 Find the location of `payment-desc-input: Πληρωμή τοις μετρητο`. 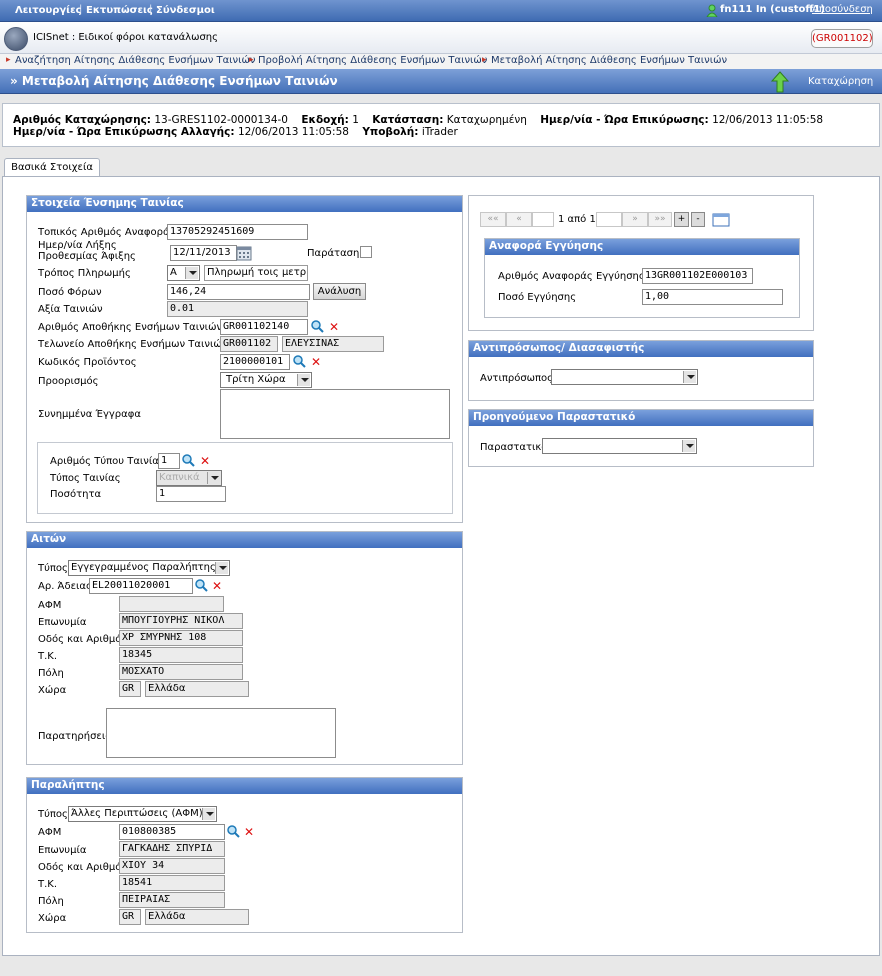

payment-desc-input: Πληρωμή τοις μετρητο is located at coordinates (256, 273).